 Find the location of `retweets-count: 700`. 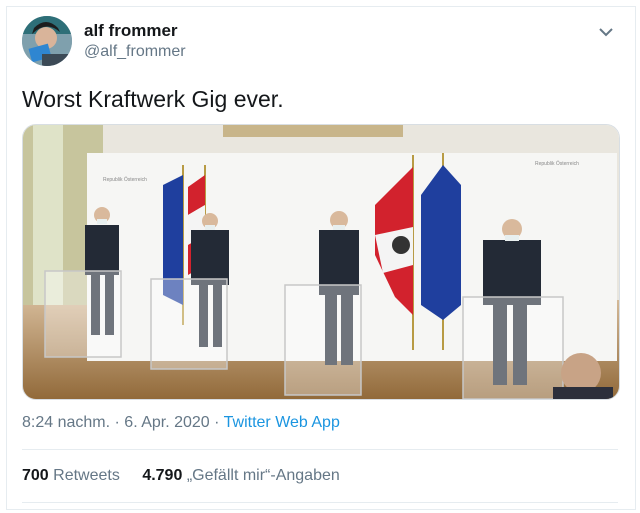

retweets-count: 700 is located at coordinates (35, 475).